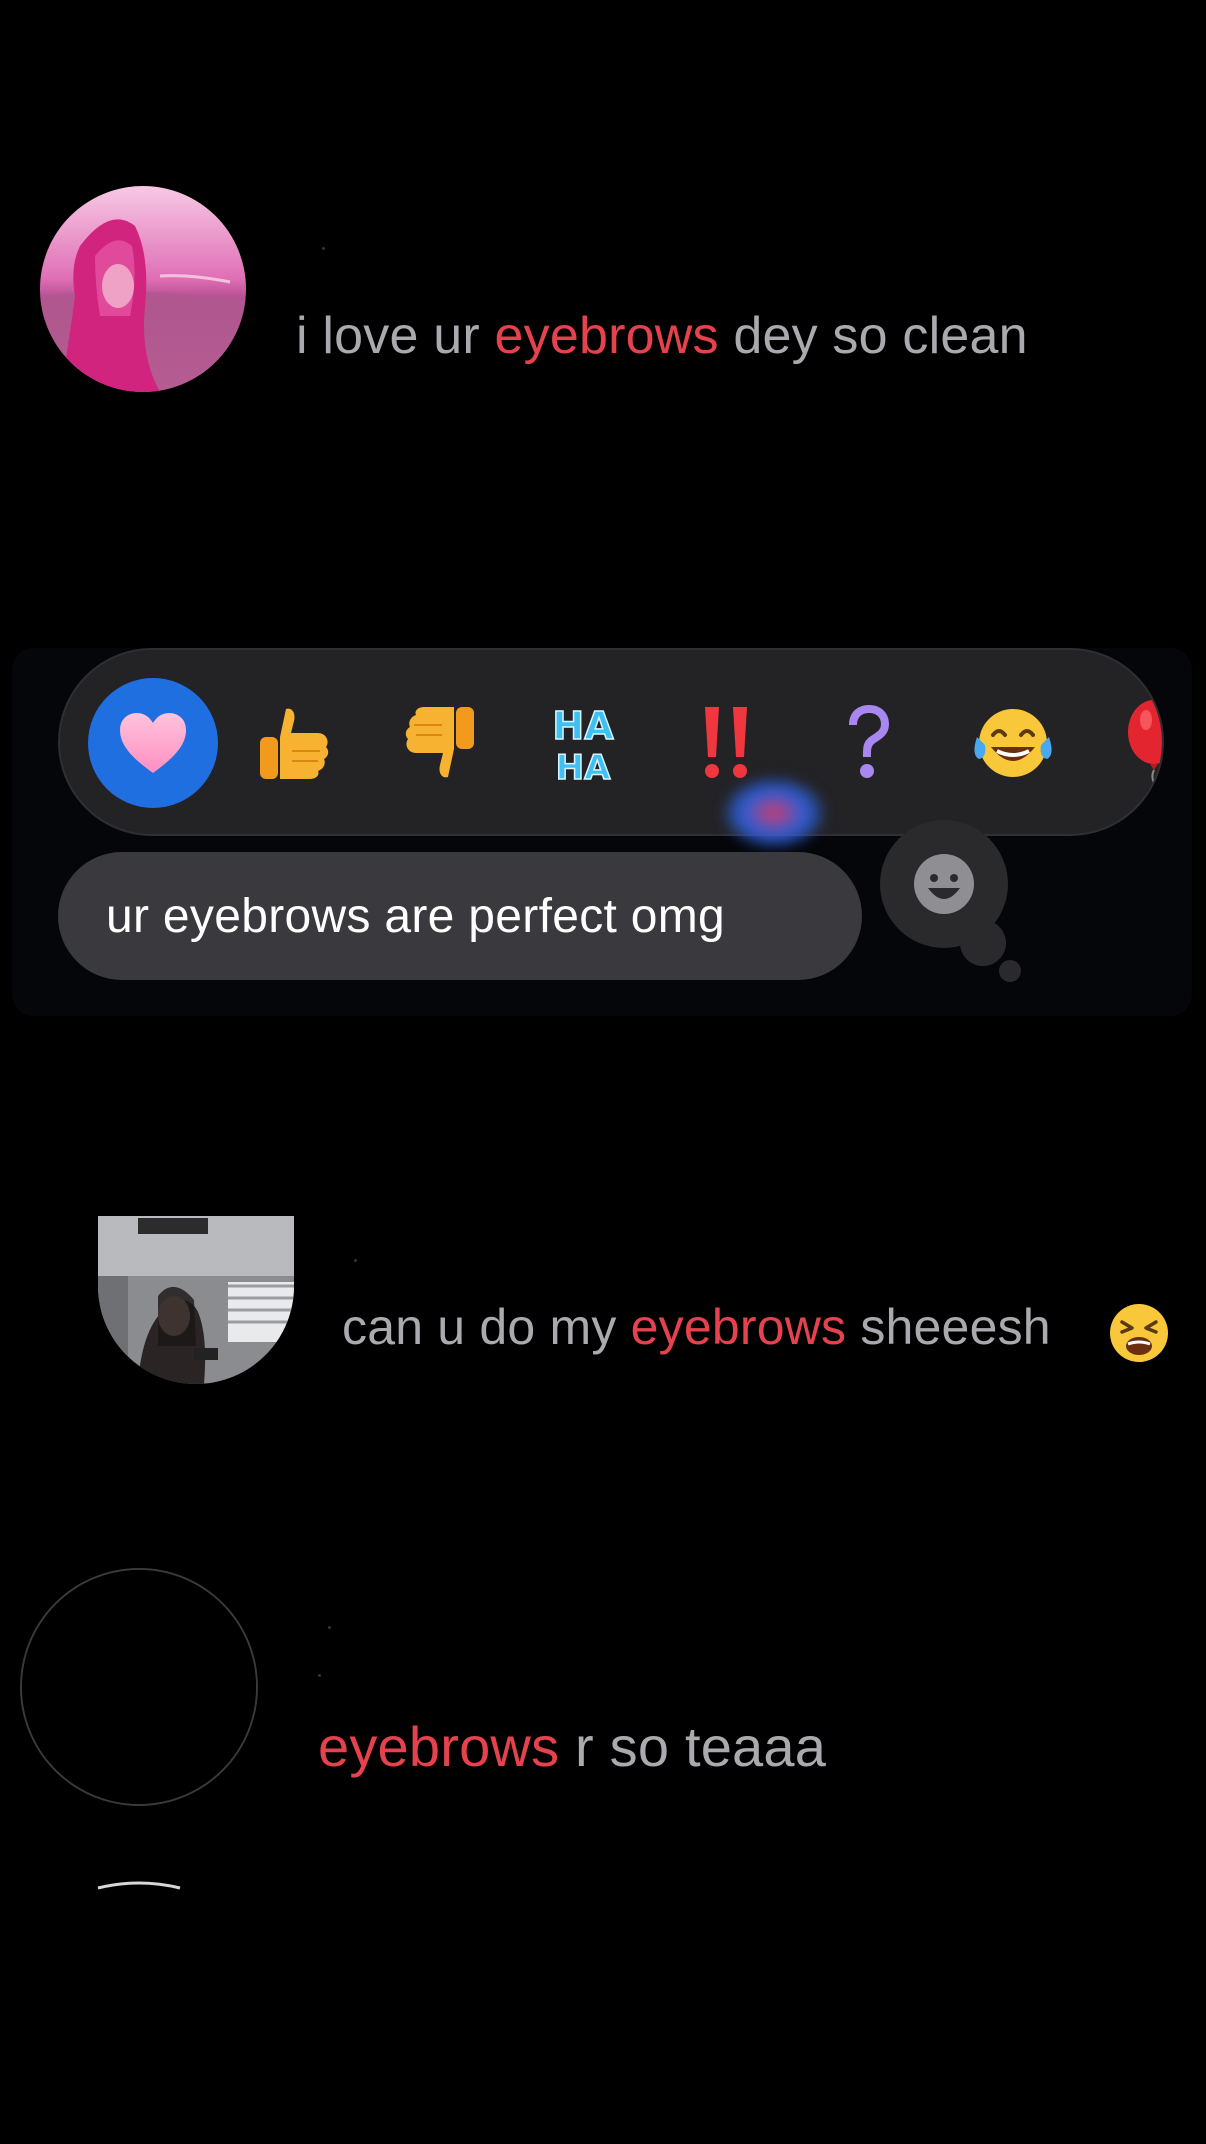  What do you see at coordinates (774, 813) in the screenshot?
I see `reaction-placement-glow` at bounding box center [774, 813].